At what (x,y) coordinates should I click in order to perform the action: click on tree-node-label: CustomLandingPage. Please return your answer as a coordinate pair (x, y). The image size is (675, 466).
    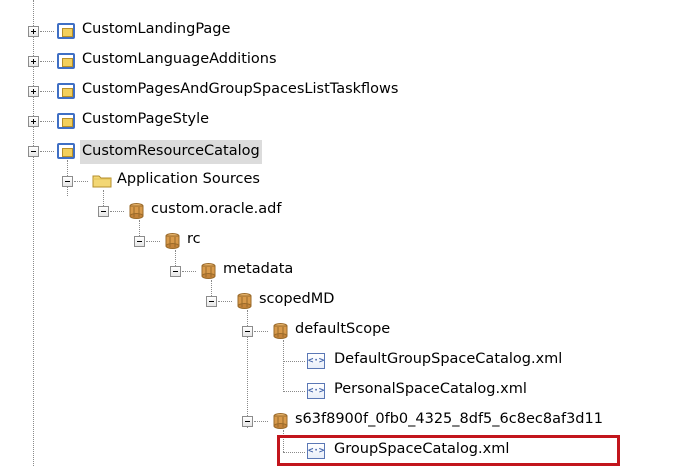
    Looking at the image, I should click on (156, 29).